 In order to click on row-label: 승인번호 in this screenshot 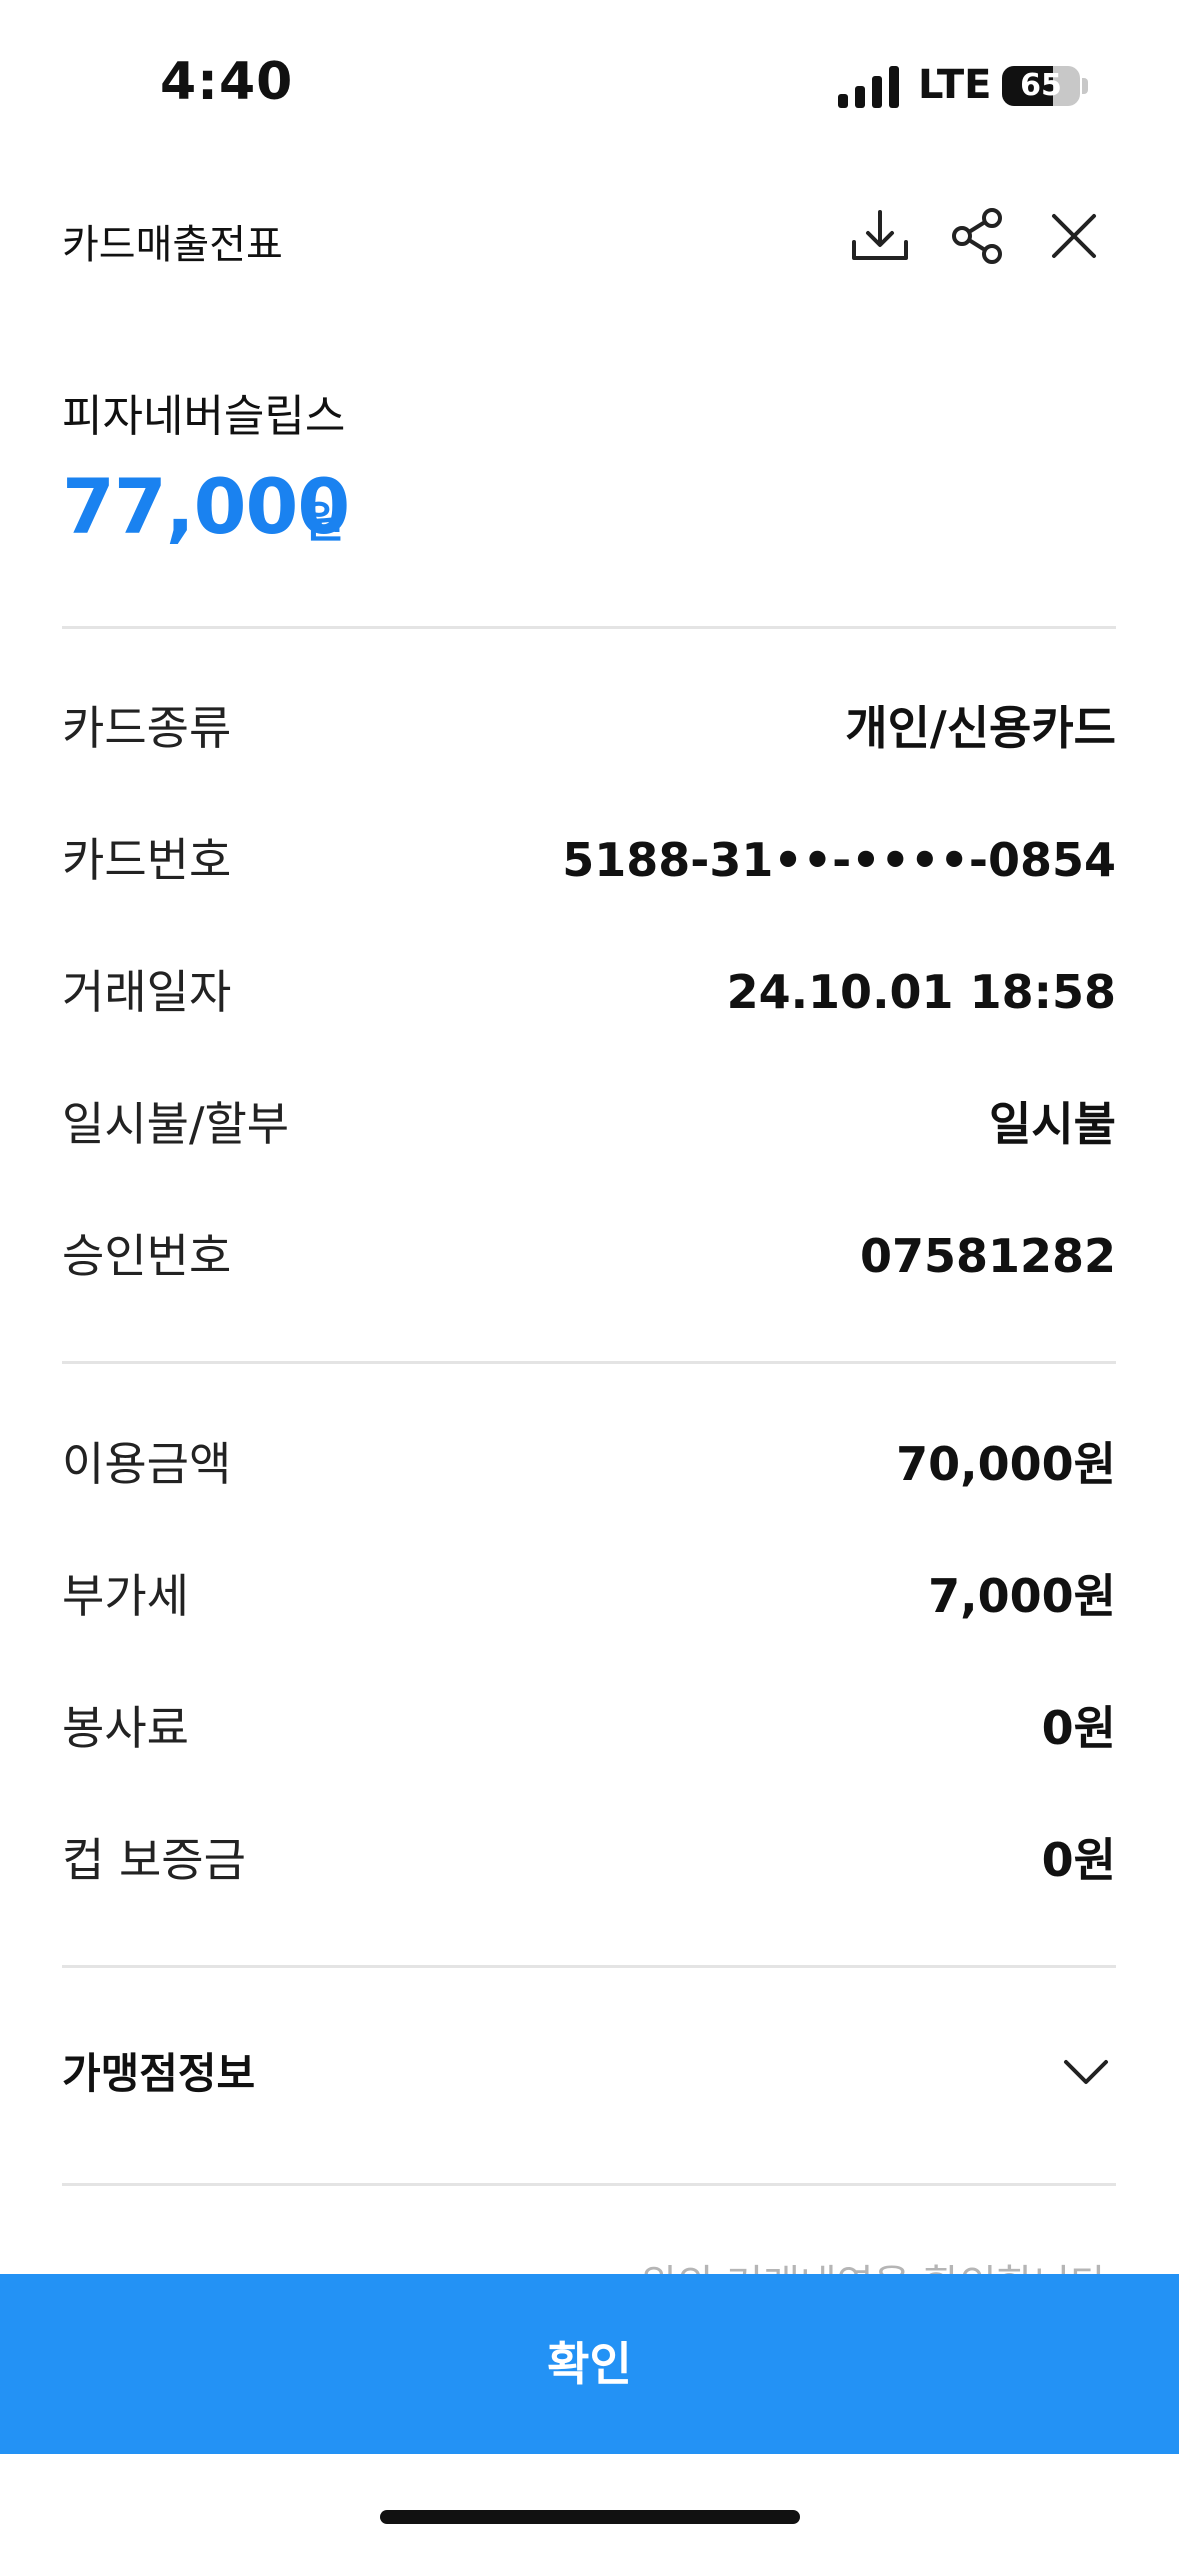, I will do `click(147, 1256)`.